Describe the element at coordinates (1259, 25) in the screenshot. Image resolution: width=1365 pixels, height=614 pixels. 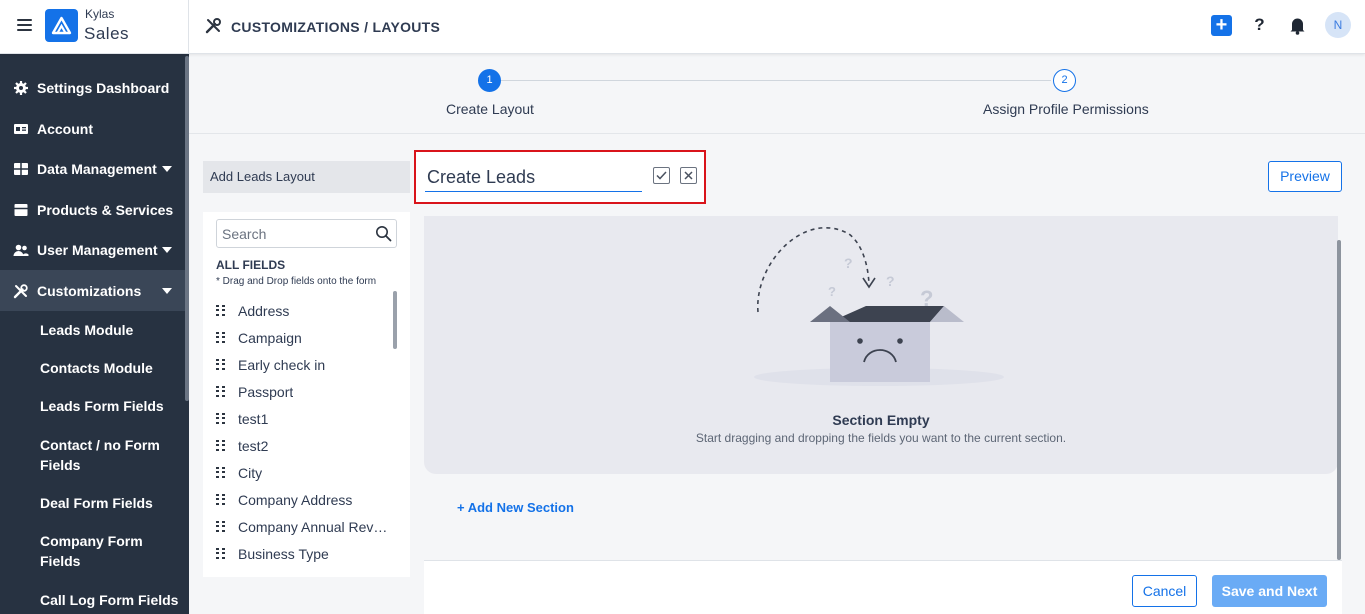
I see `help-icon: ?` at that location.